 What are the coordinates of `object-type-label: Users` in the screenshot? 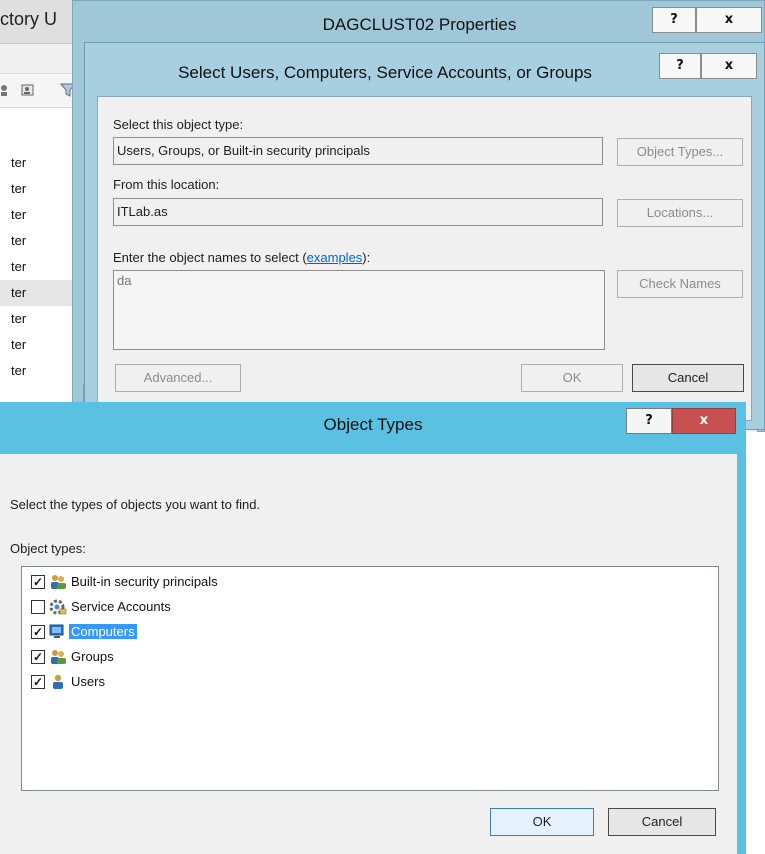 It's located at (88, 681).